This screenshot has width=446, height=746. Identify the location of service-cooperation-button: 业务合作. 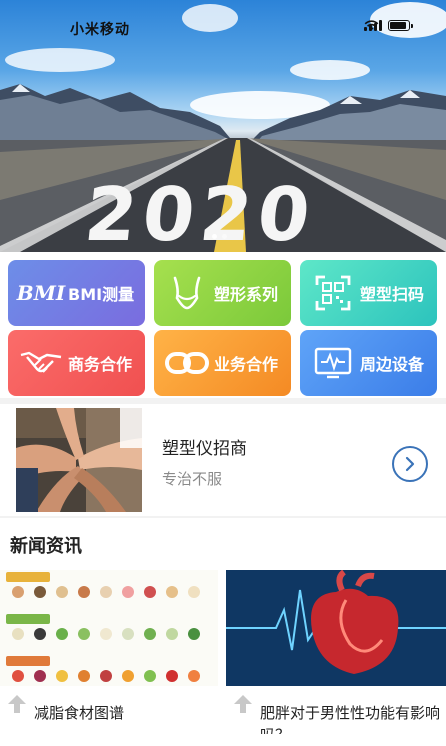
(222, 363).